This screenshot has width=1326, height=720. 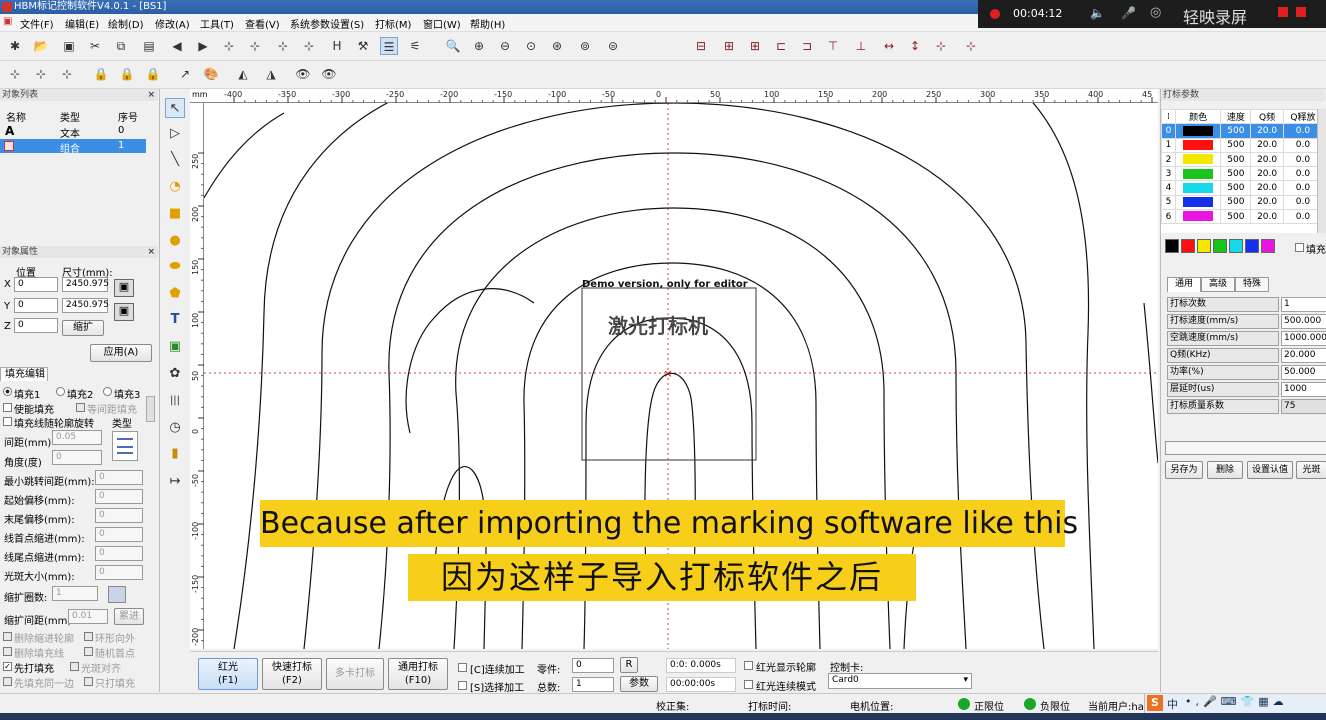 I want to click on zoom-icon: 🔍, so click(x=453, y=46).